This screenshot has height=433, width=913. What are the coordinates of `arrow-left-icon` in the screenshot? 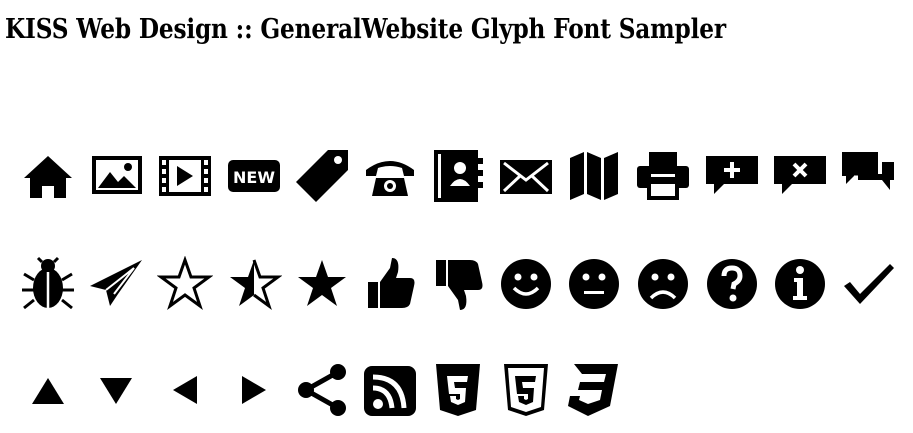 It's located at (185, 390).